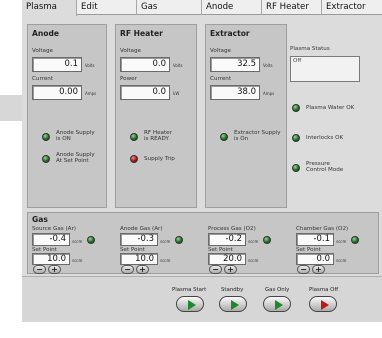 This screenshot has width=382, height=338. What do you see at coordinates (42, 51) in the screenshot?
I see `anode-voltage-label: Voltage` at bounding box center [42, 51].